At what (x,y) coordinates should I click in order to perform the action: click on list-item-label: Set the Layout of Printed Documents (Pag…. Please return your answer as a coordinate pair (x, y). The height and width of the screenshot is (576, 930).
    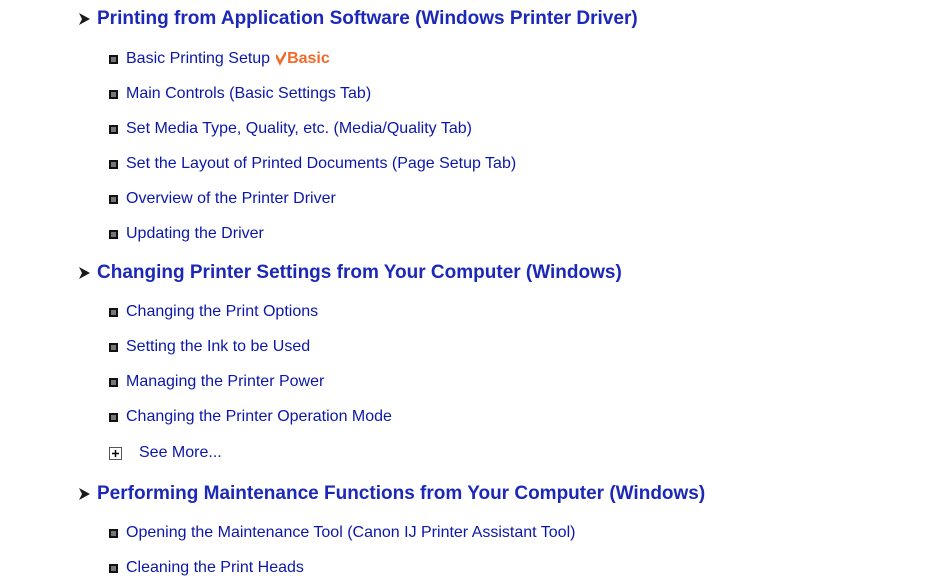
    Looking at the image, I should click on (321, 163).